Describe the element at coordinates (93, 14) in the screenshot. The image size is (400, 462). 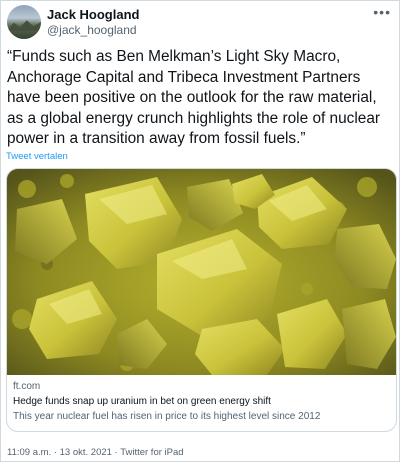
I see `author-name: Jack Hoogland` at that location.